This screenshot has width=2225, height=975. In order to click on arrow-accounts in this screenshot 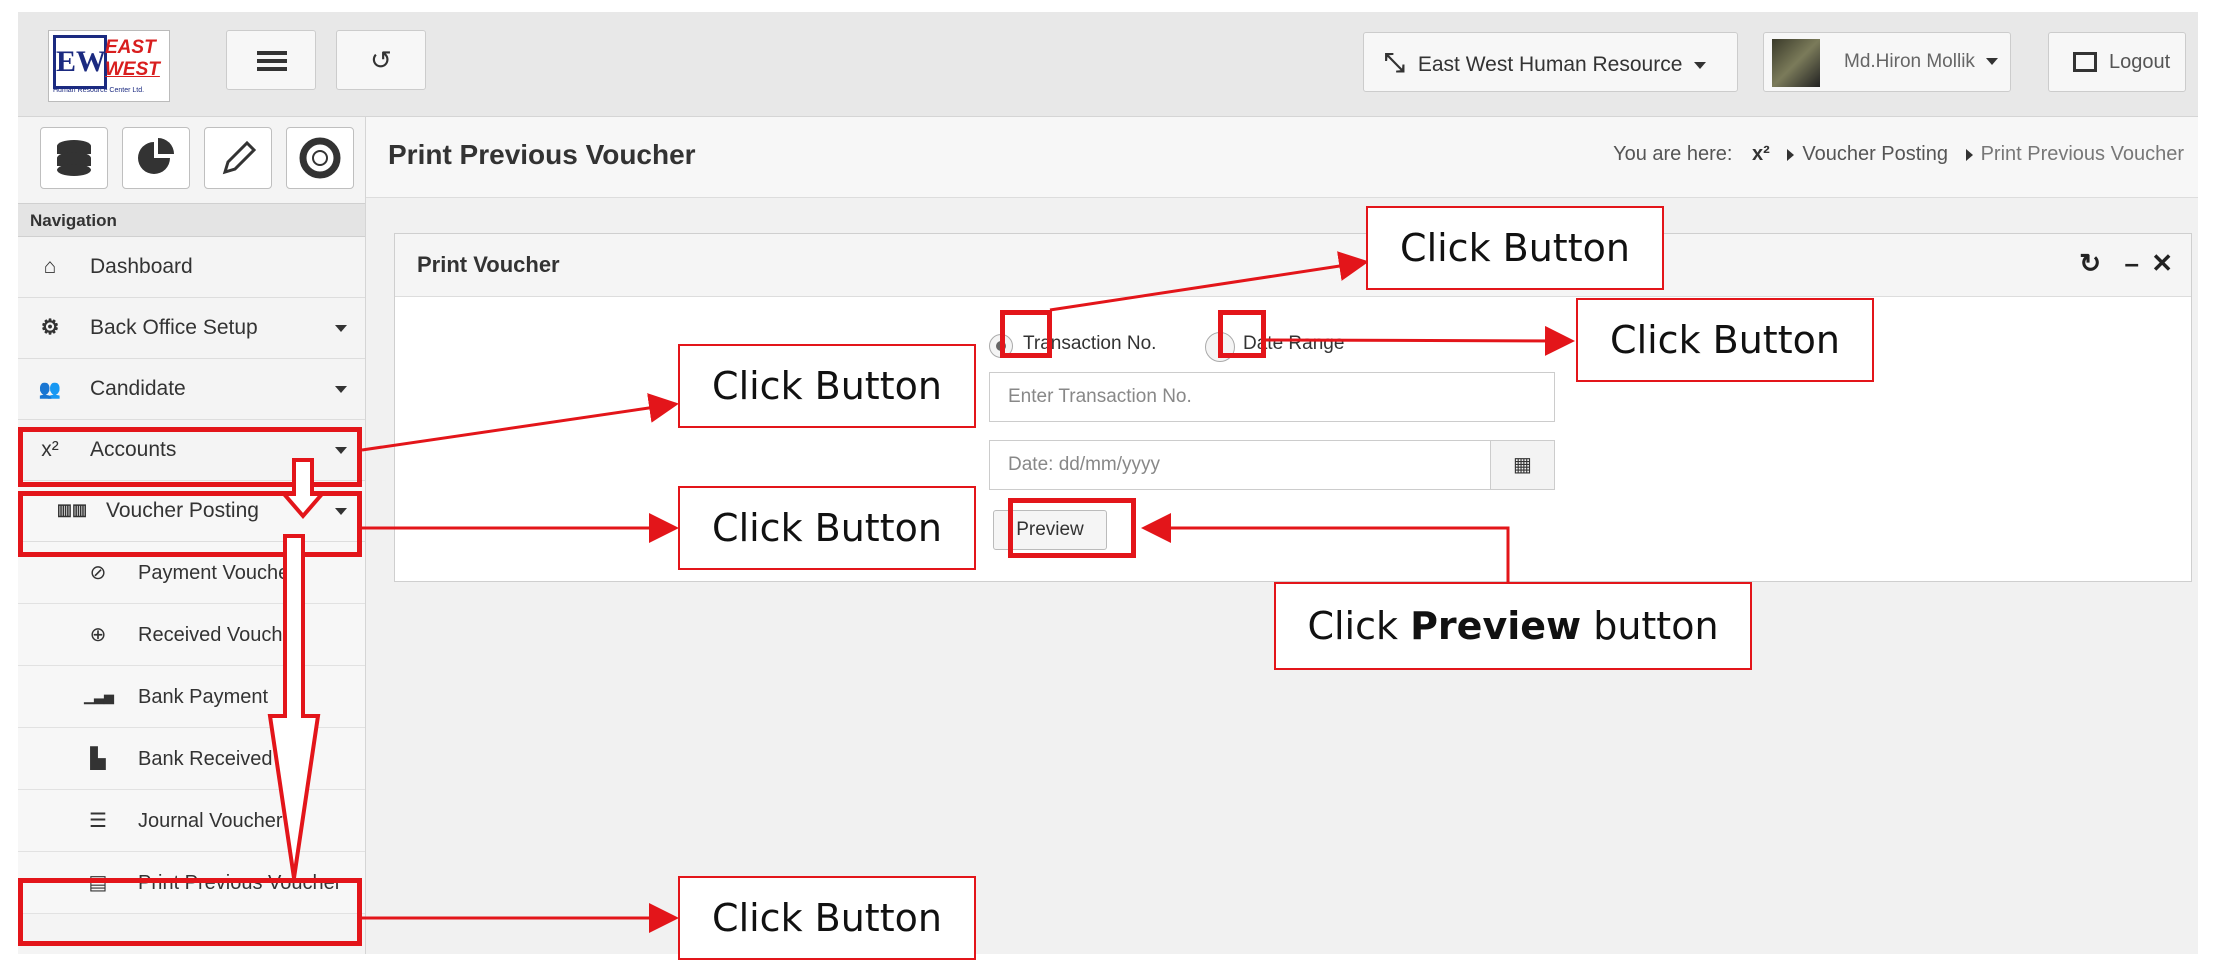, I will do `click(520, 422)`.